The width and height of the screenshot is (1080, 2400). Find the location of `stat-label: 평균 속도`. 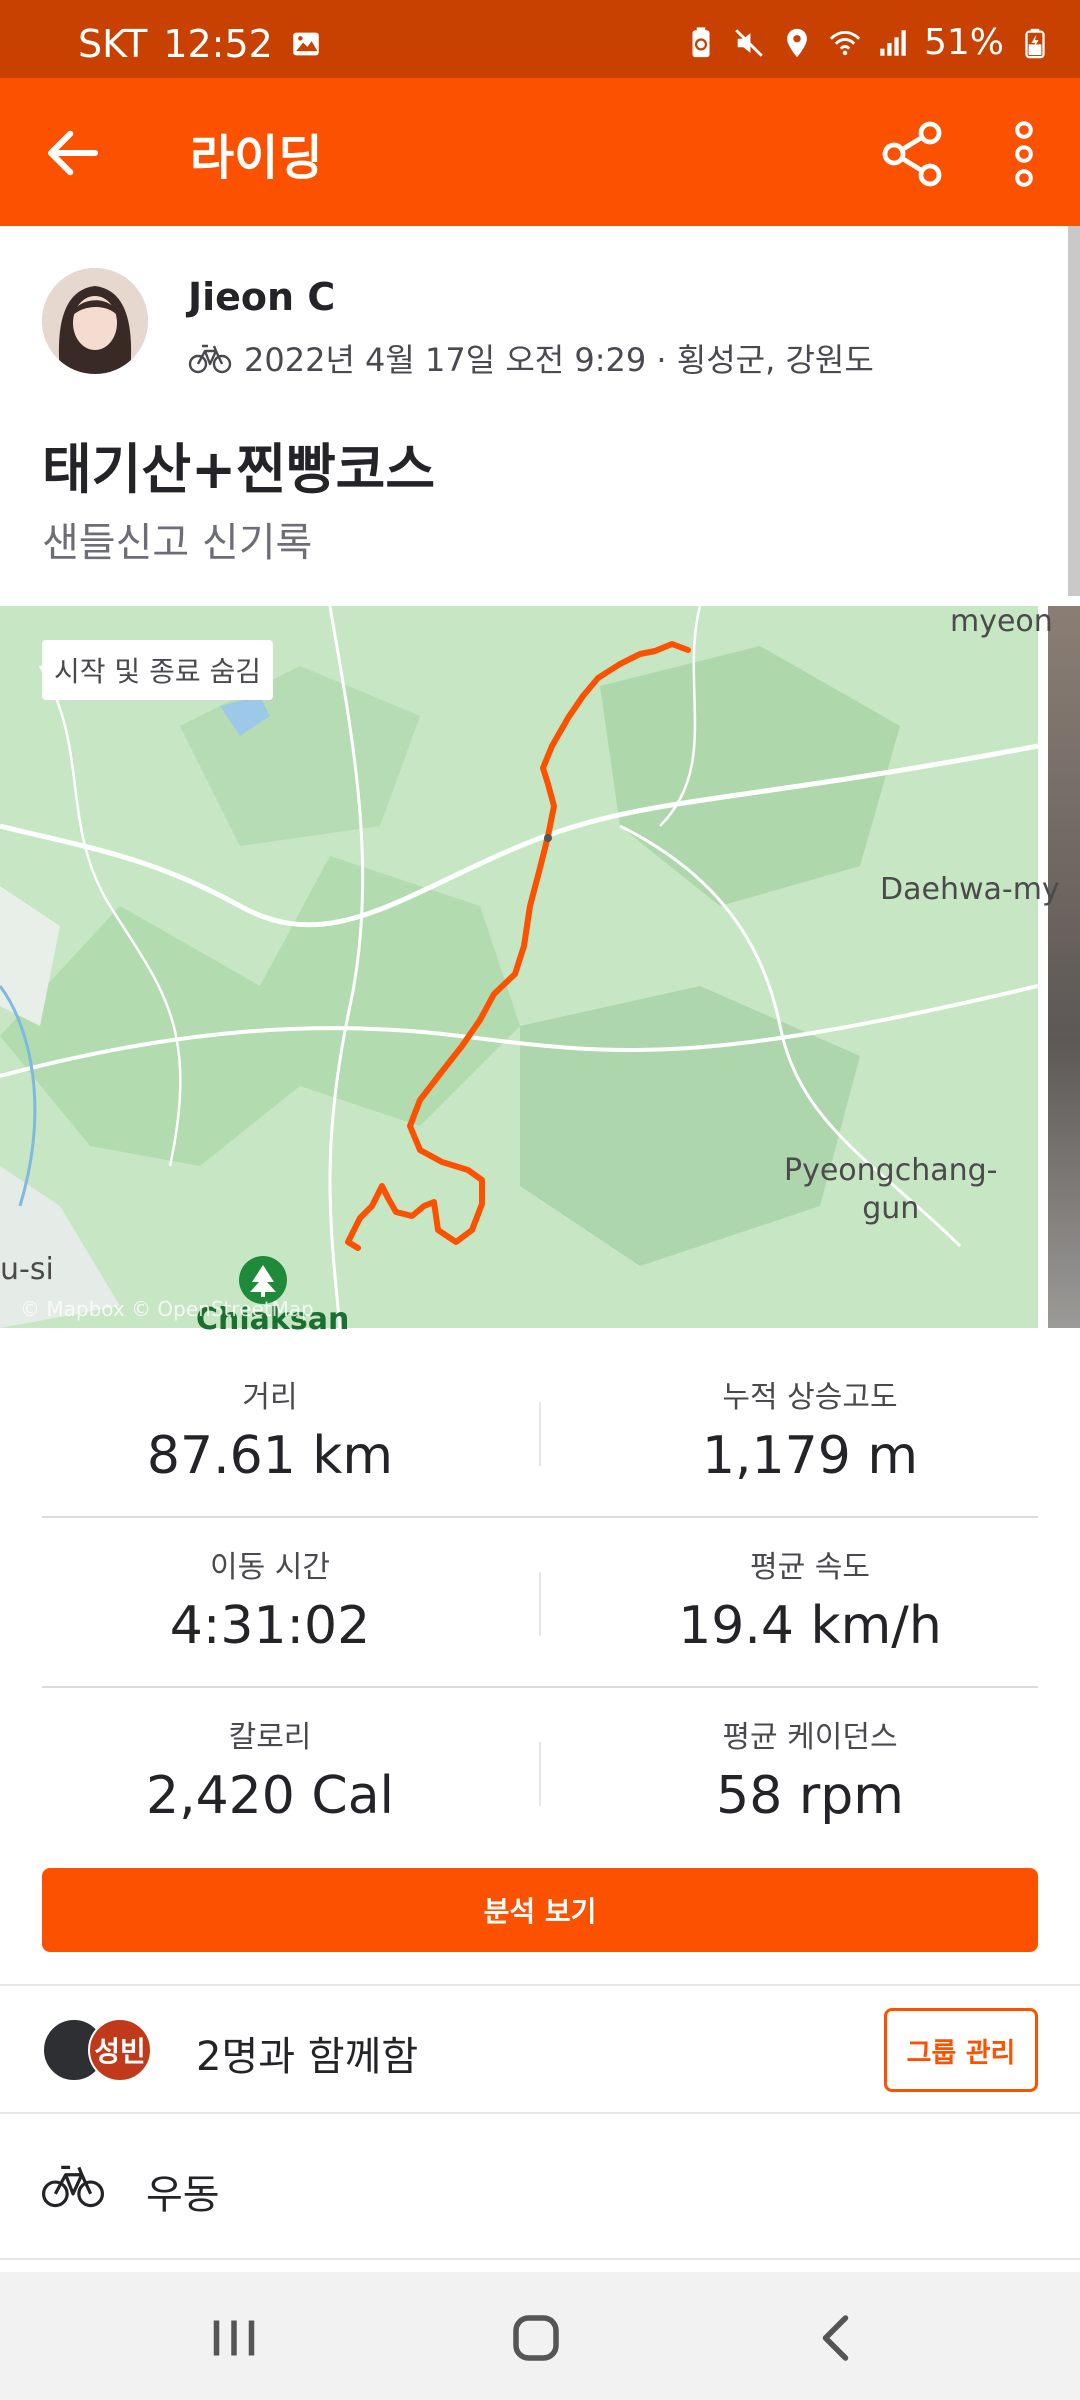

stat-label: 평균 속도 is located at coordinates (810, 1567).